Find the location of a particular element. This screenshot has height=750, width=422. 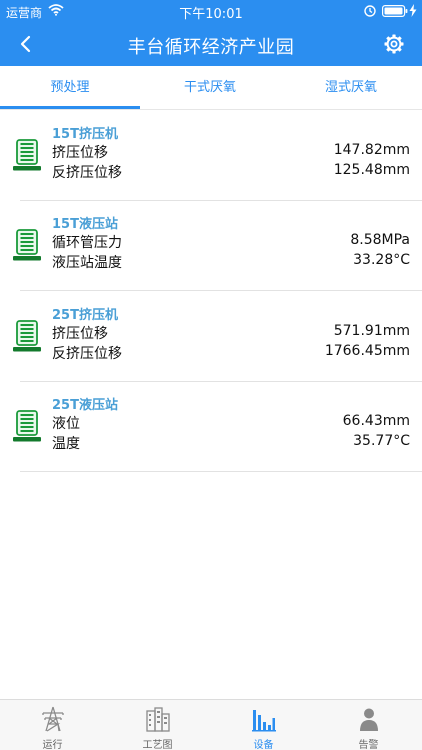

device-card: 15T液压站 循环管压力 8.58MPa 液压站温度 33.28°C is located at coordinates (211, 246).